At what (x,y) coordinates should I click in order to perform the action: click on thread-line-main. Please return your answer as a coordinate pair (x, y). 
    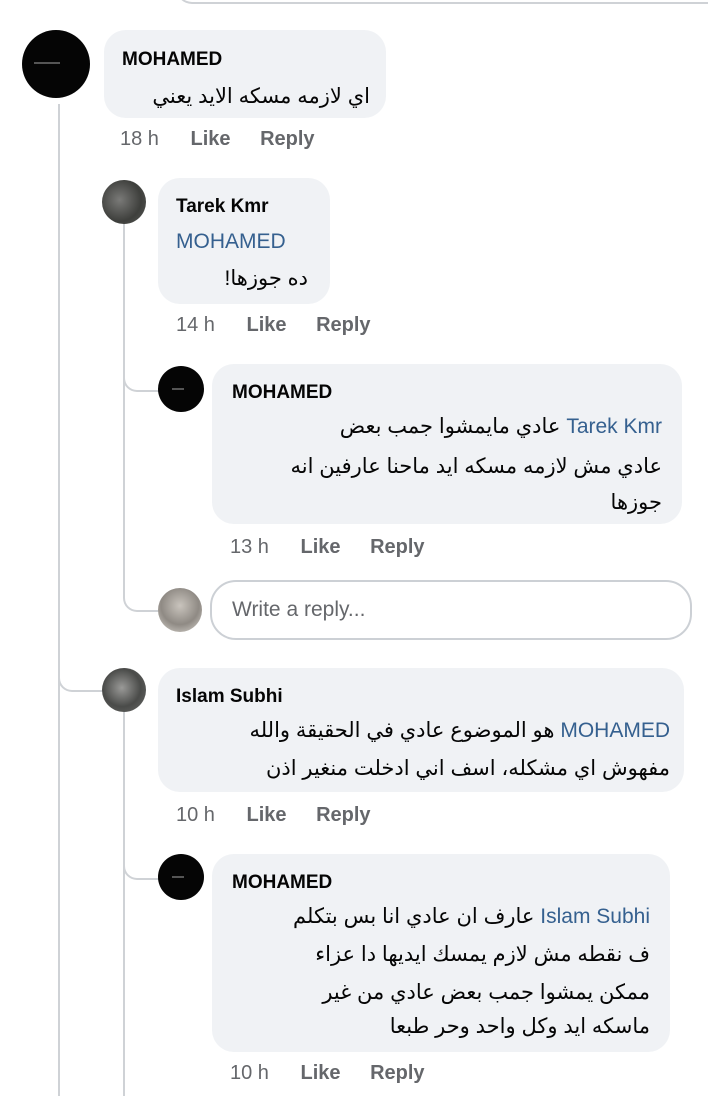
    Looking at the image, I should click on (59, 600).